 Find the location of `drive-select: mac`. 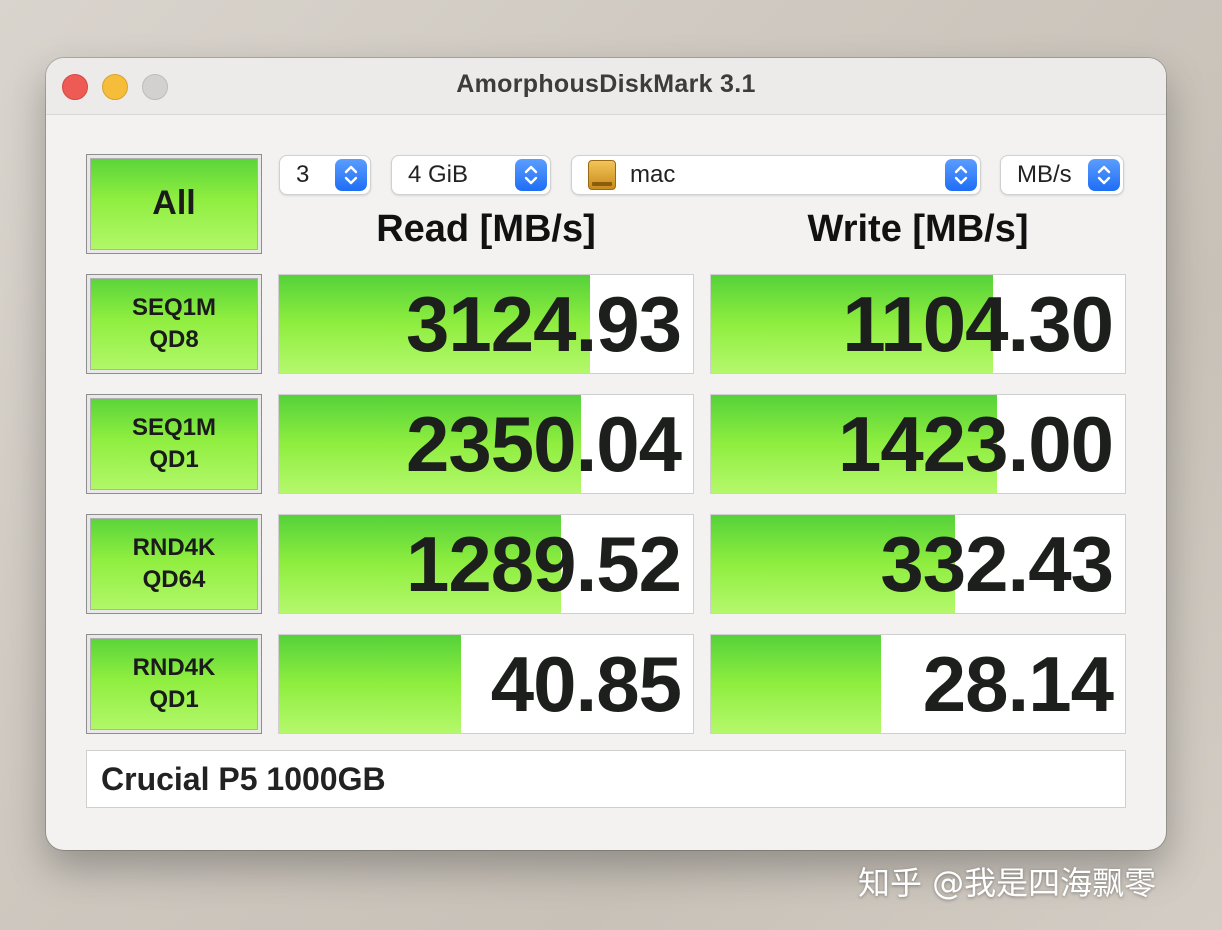

drive-select: mac is located at coordinates (776, 175).